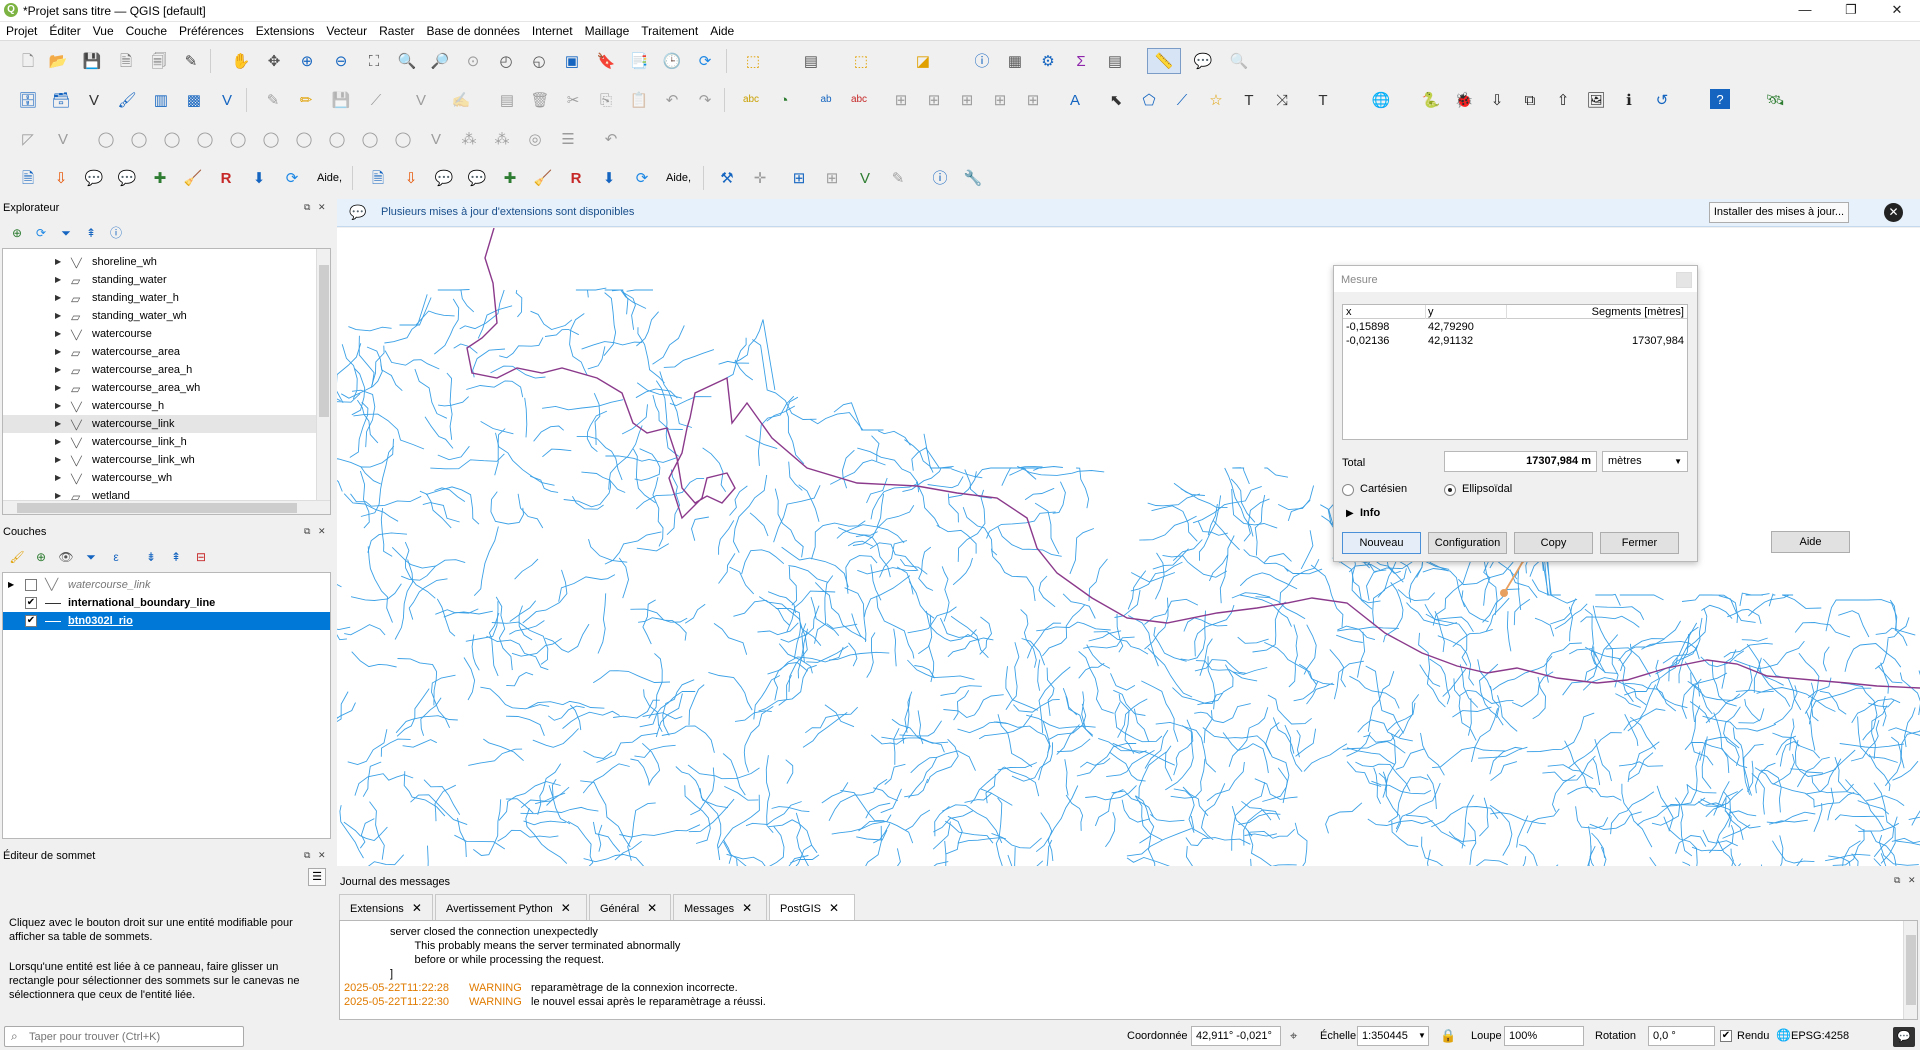 This screenshot has width=1920, height=1050. I want to click on add-wms-layer-icon: ▩, so click(194, 100).